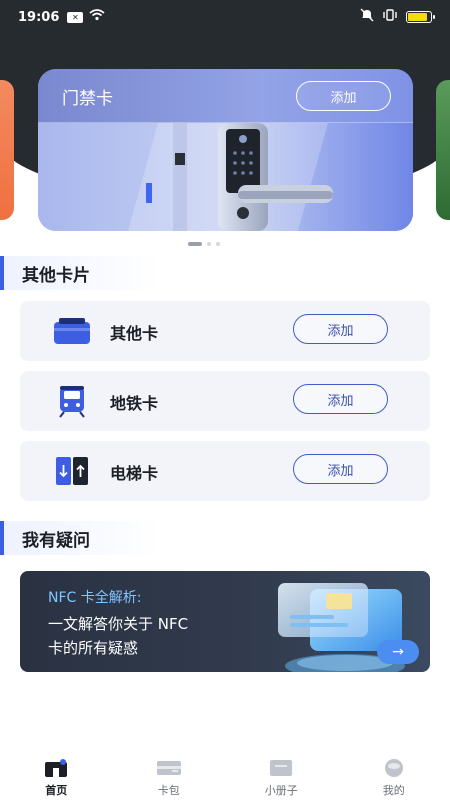 Image resolution: width=450 pixels, height=800 pixels. What do you see at coordinates (281, 768) in the screenshot?
I see `booklet-icon` at bounding box center [281, 768].